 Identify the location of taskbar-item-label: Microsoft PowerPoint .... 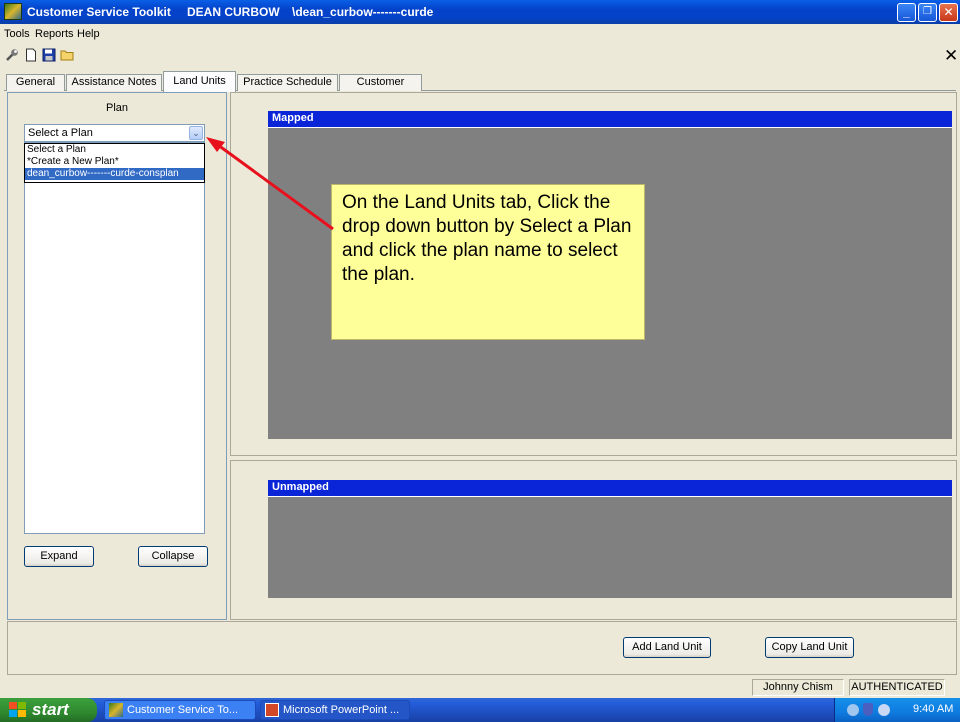
(341, 710).